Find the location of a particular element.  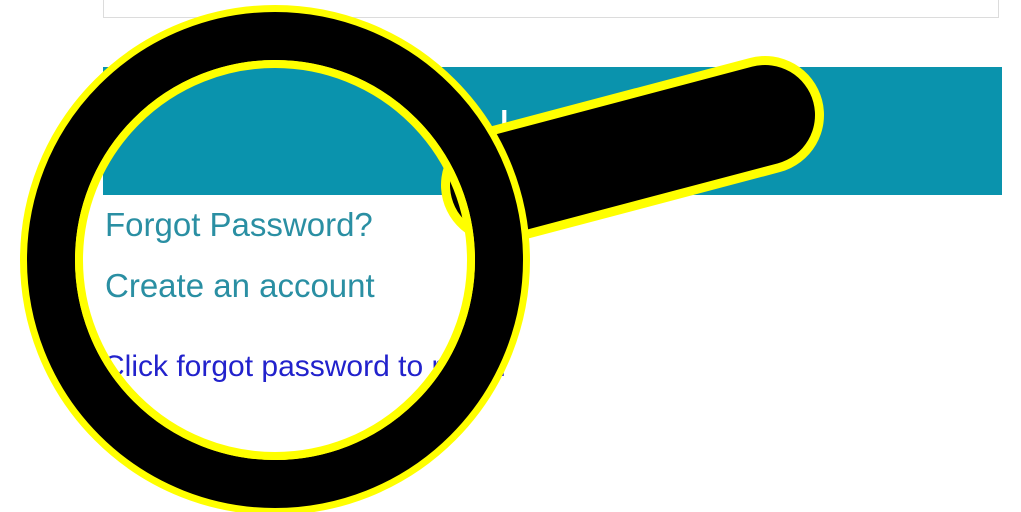

hint-text: Click forgot password to reset. is located at coordinates (305, 366).